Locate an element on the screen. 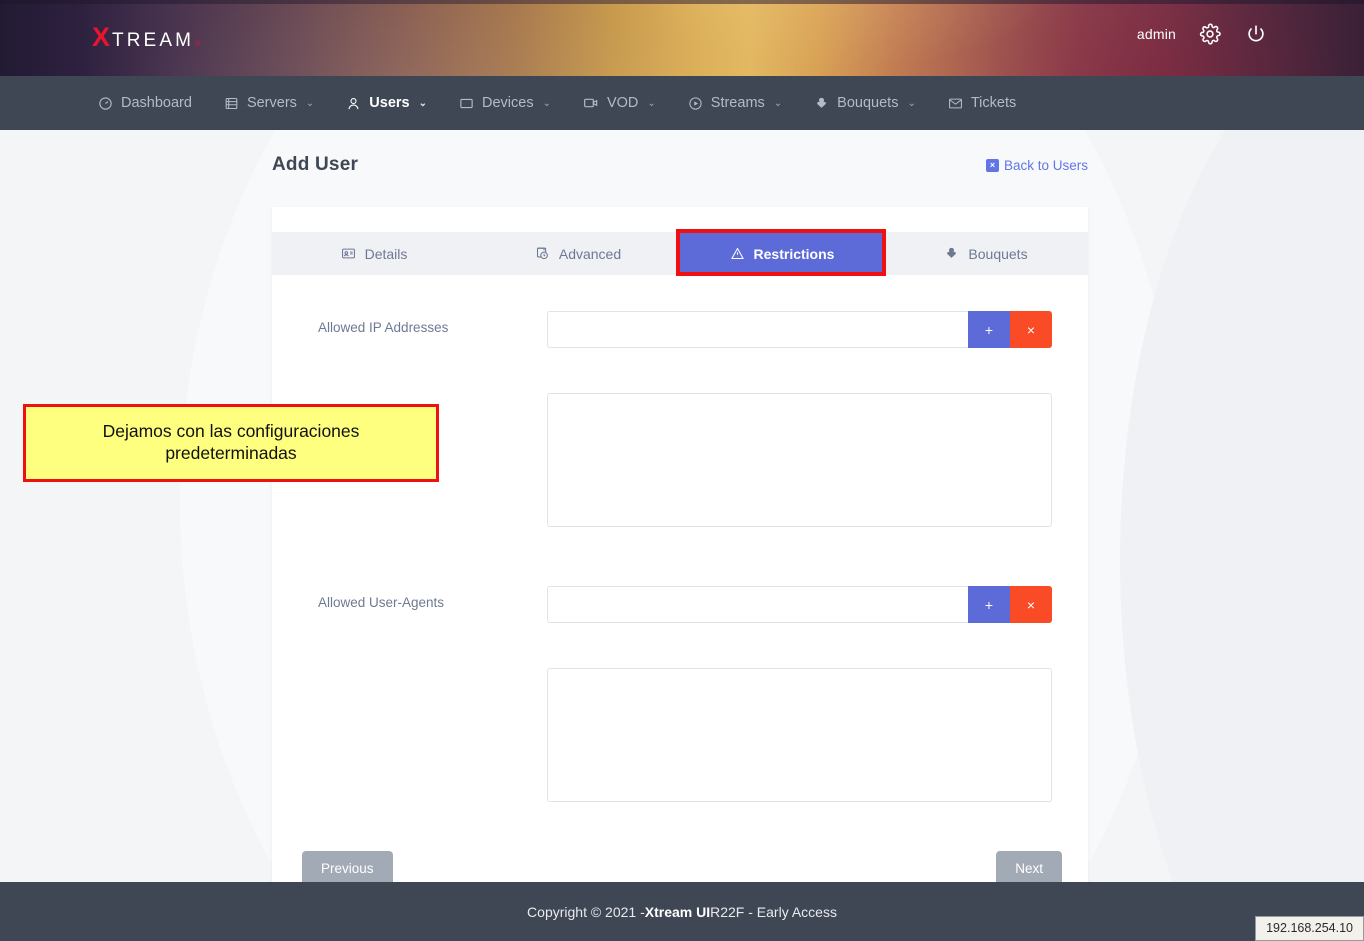 The width and height of the screenshot is (1364, 941). warning-icon is located at coordinates (737, 253).